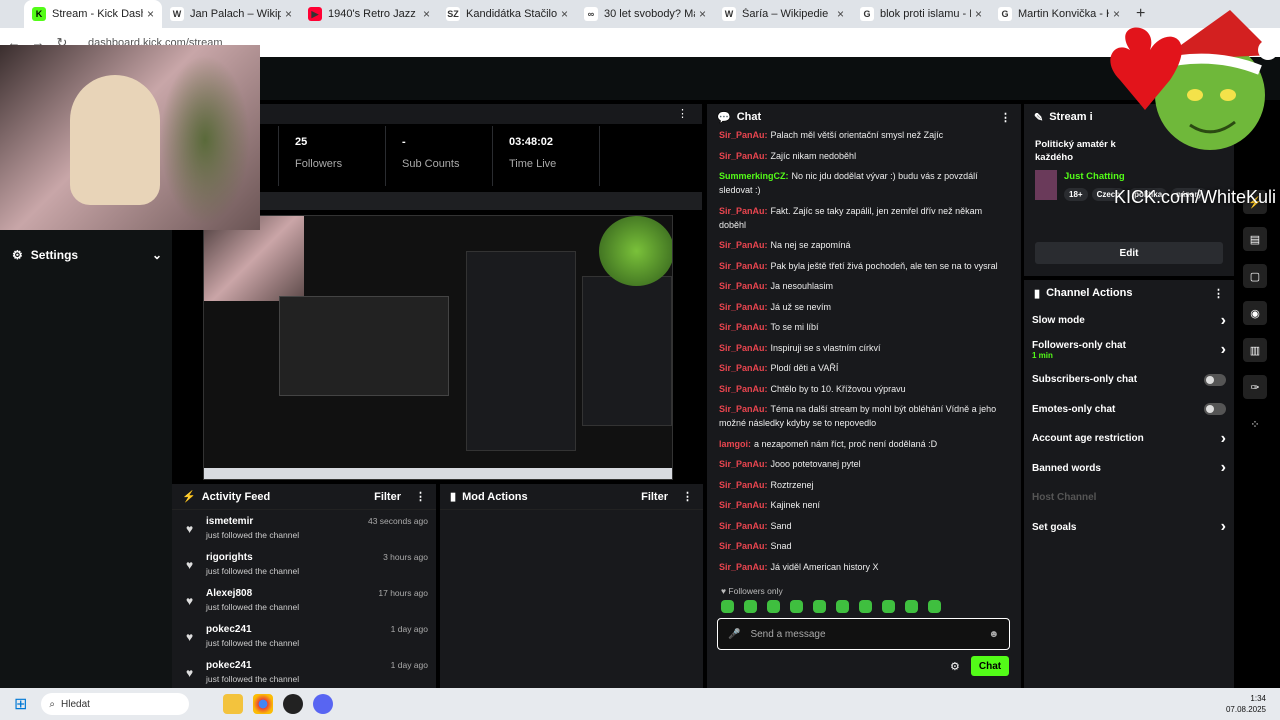  I want to click on emoji-icon: ☻, so click(993, 634).